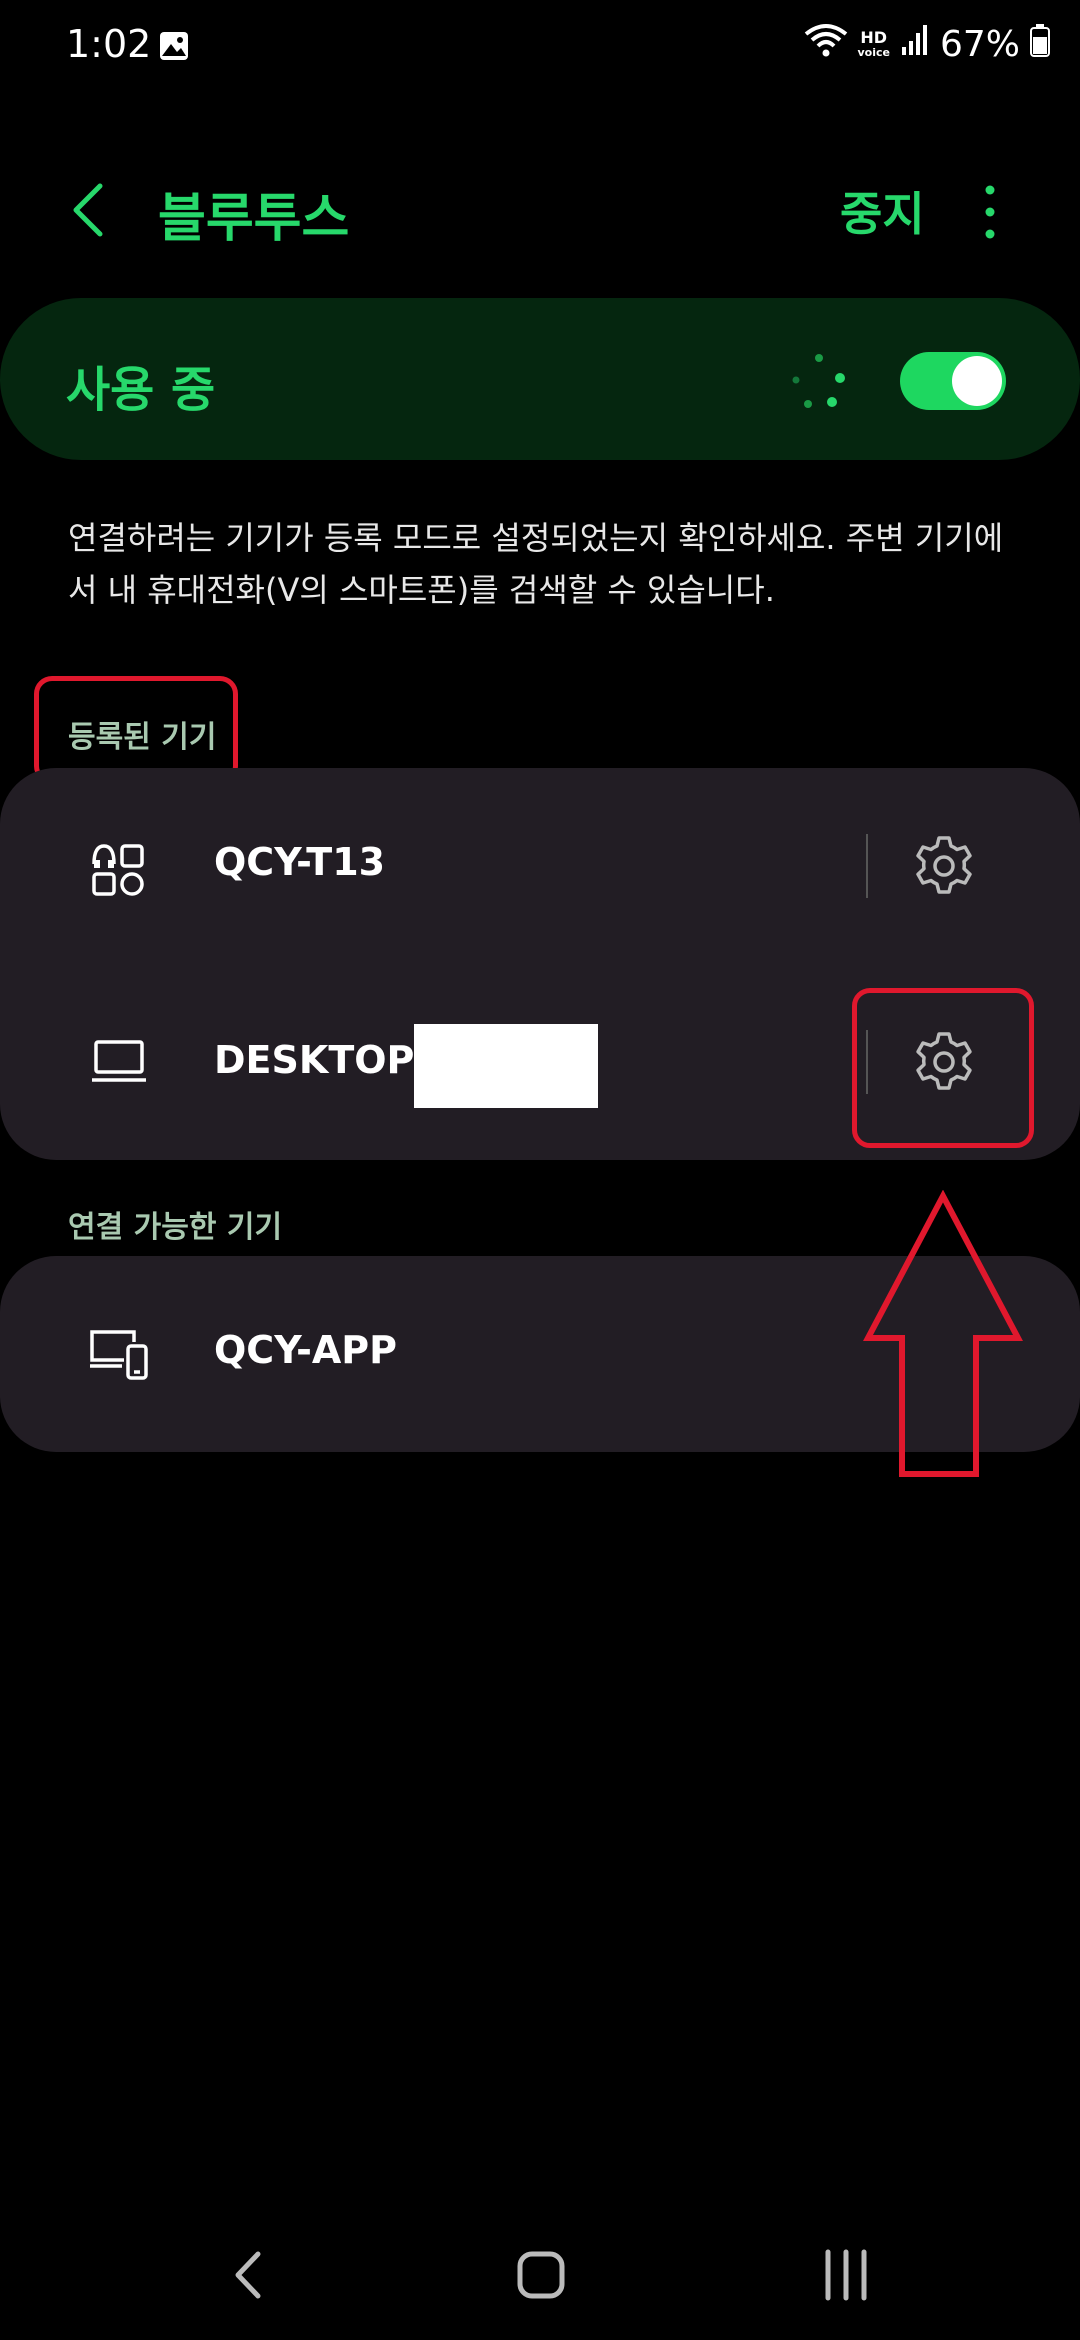 The height and width of the screenshot is (2340, 1080). What do you see at coordinates (306, 1350) in the screenshot?
I see `device-name: QCY-APP` at bounding box center [306, 1350].